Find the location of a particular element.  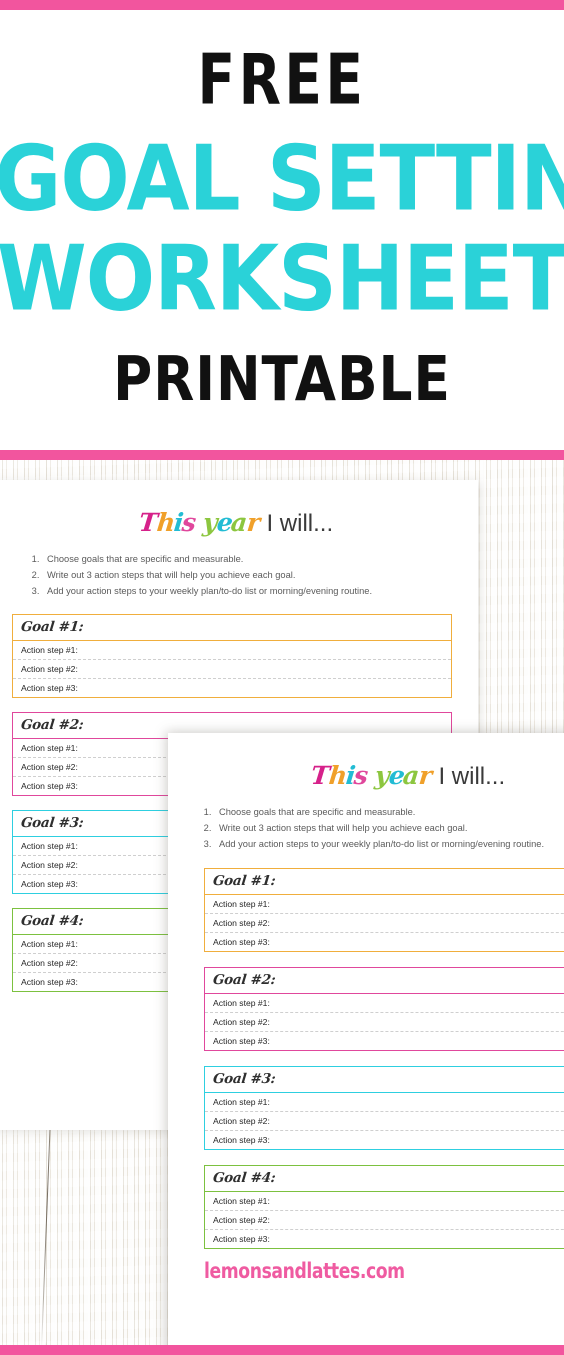

hero-line-printable: PRINTABLE is located at coordinates (282, 379).